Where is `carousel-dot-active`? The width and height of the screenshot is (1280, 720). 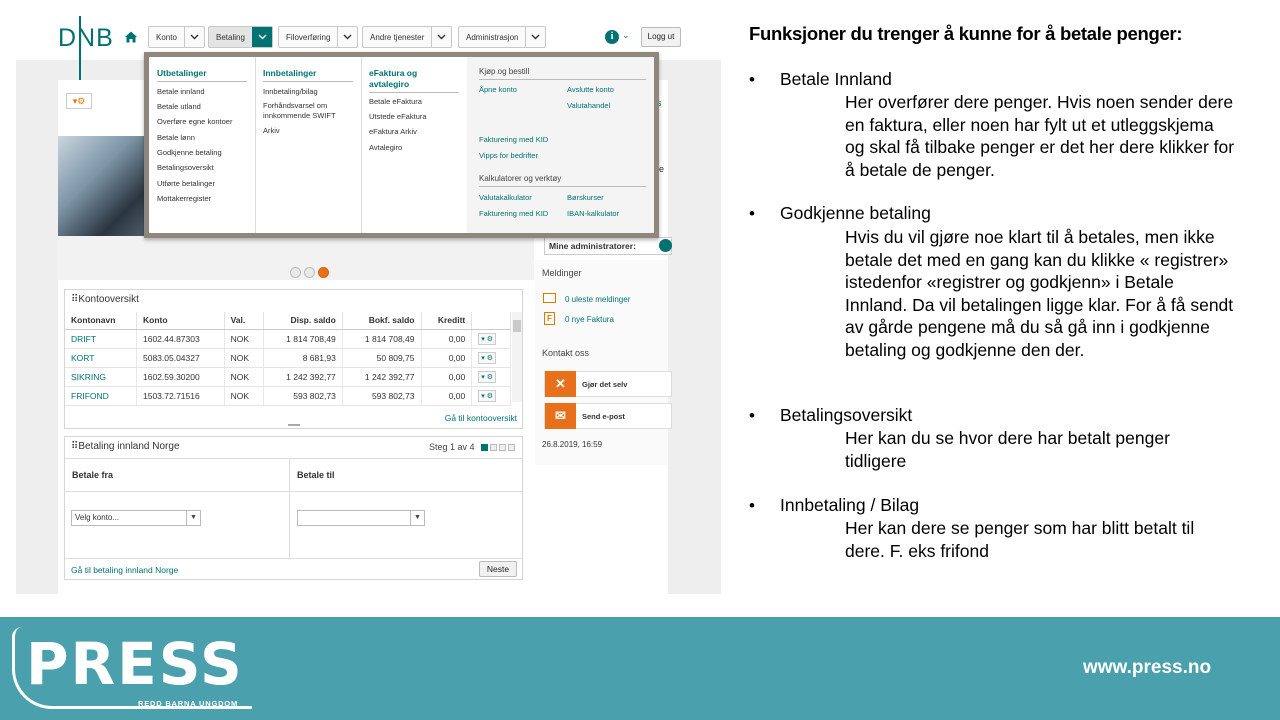 carousel-dot-active is located at coordinates (323, 272).